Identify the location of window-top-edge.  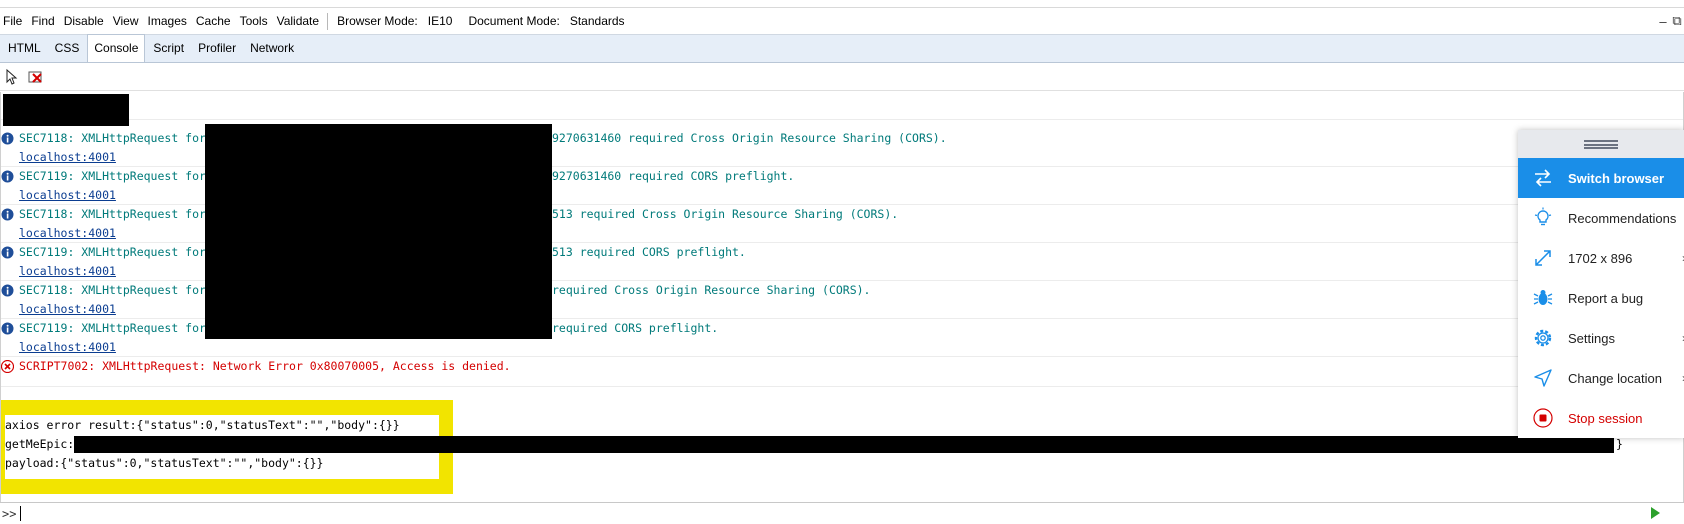
(842, 4).